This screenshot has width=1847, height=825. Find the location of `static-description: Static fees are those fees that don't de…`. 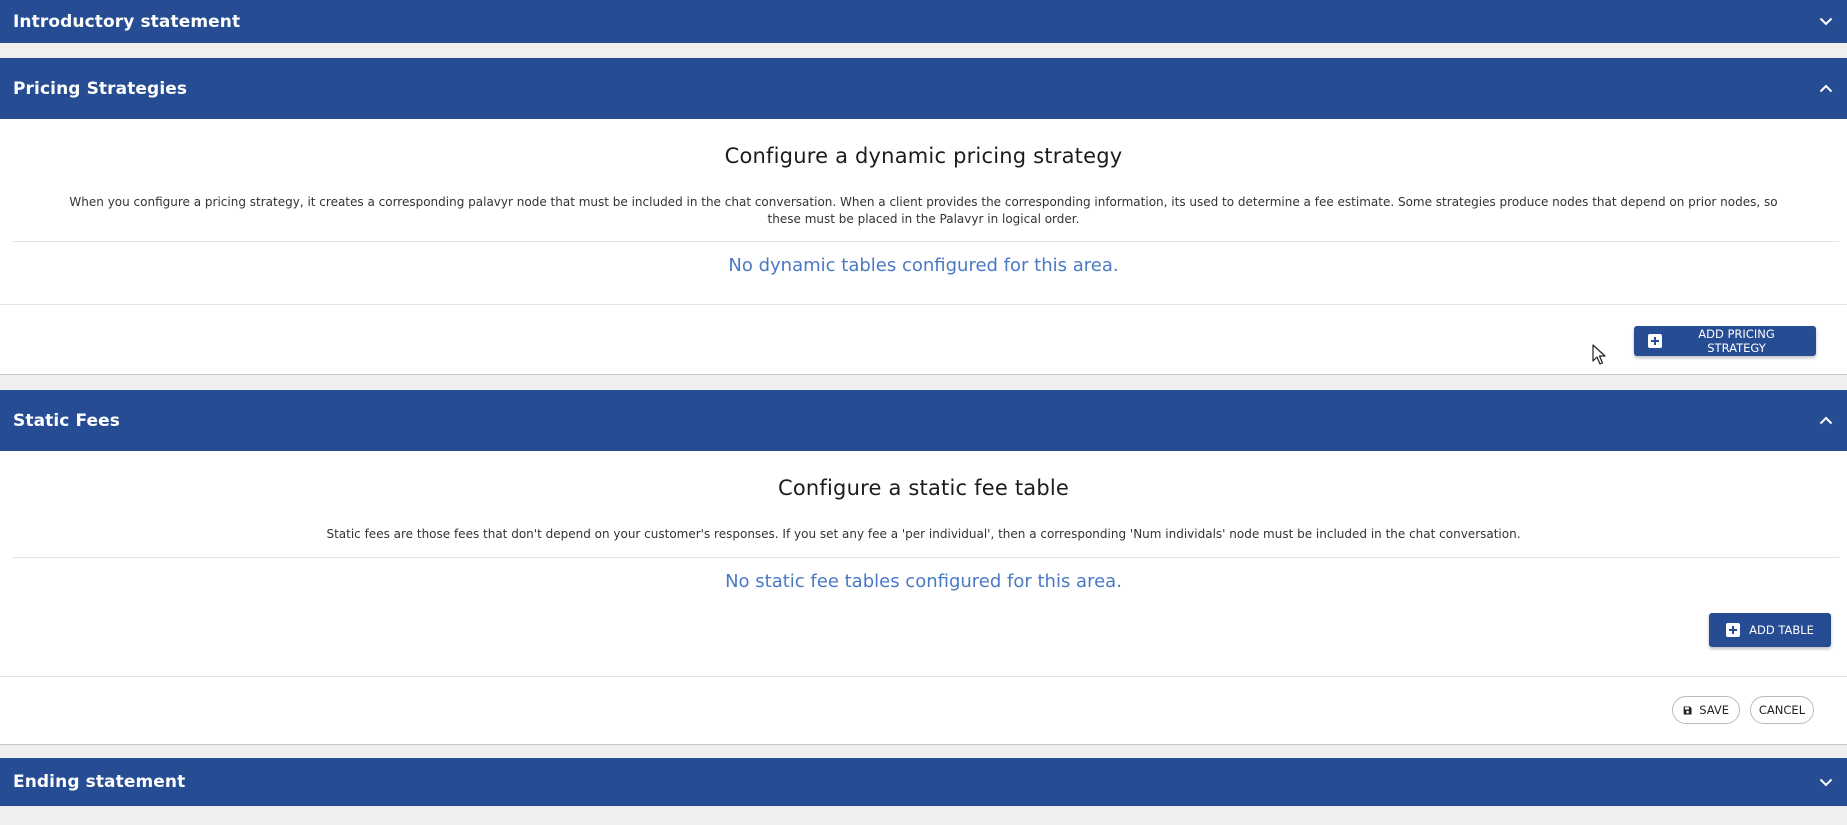

static-description: Static fees are those fees that don't de… is located at coordinates (923, 534).